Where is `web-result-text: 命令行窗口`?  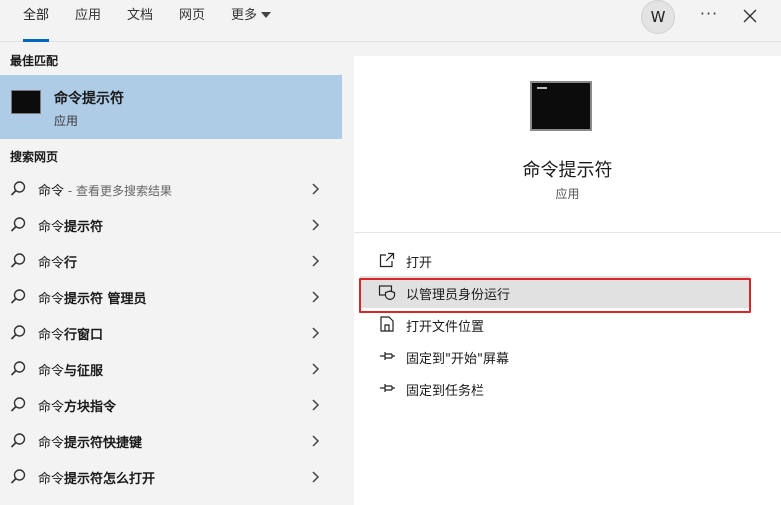 web-result-text: 命令行窗口 is located at coordinates (70, 333).